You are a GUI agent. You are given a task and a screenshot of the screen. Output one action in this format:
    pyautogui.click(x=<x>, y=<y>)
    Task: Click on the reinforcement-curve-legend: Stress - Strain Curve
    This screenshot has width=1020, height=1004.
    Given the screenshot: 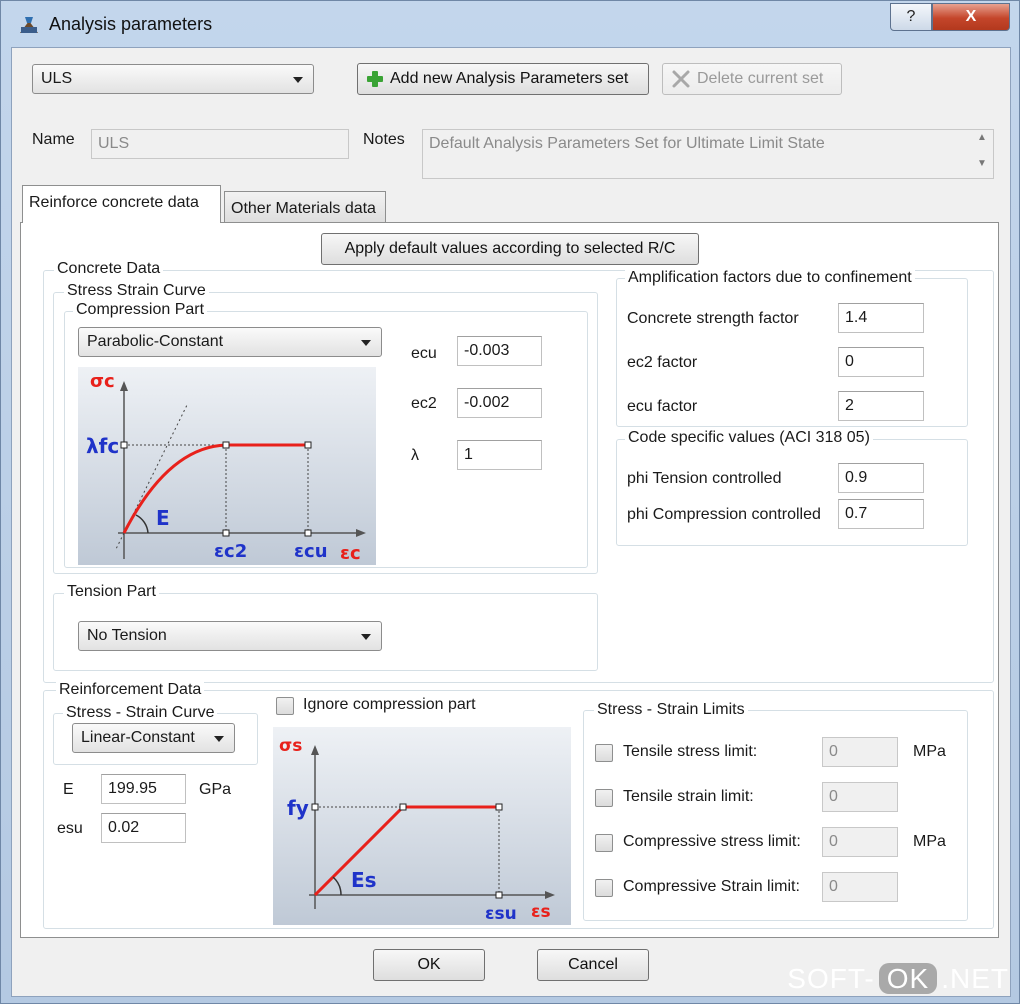 What is the action you would take?
    pyautogui.click(x=140, y=713)
    